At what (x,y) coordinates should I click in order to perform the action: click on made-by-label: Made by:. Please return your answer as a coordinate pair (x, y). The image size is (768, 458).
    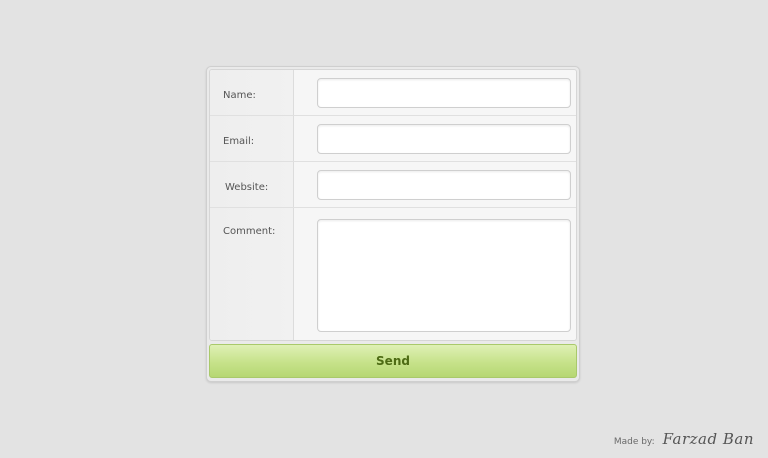
    Looking at the image, I should click on (634, 442).